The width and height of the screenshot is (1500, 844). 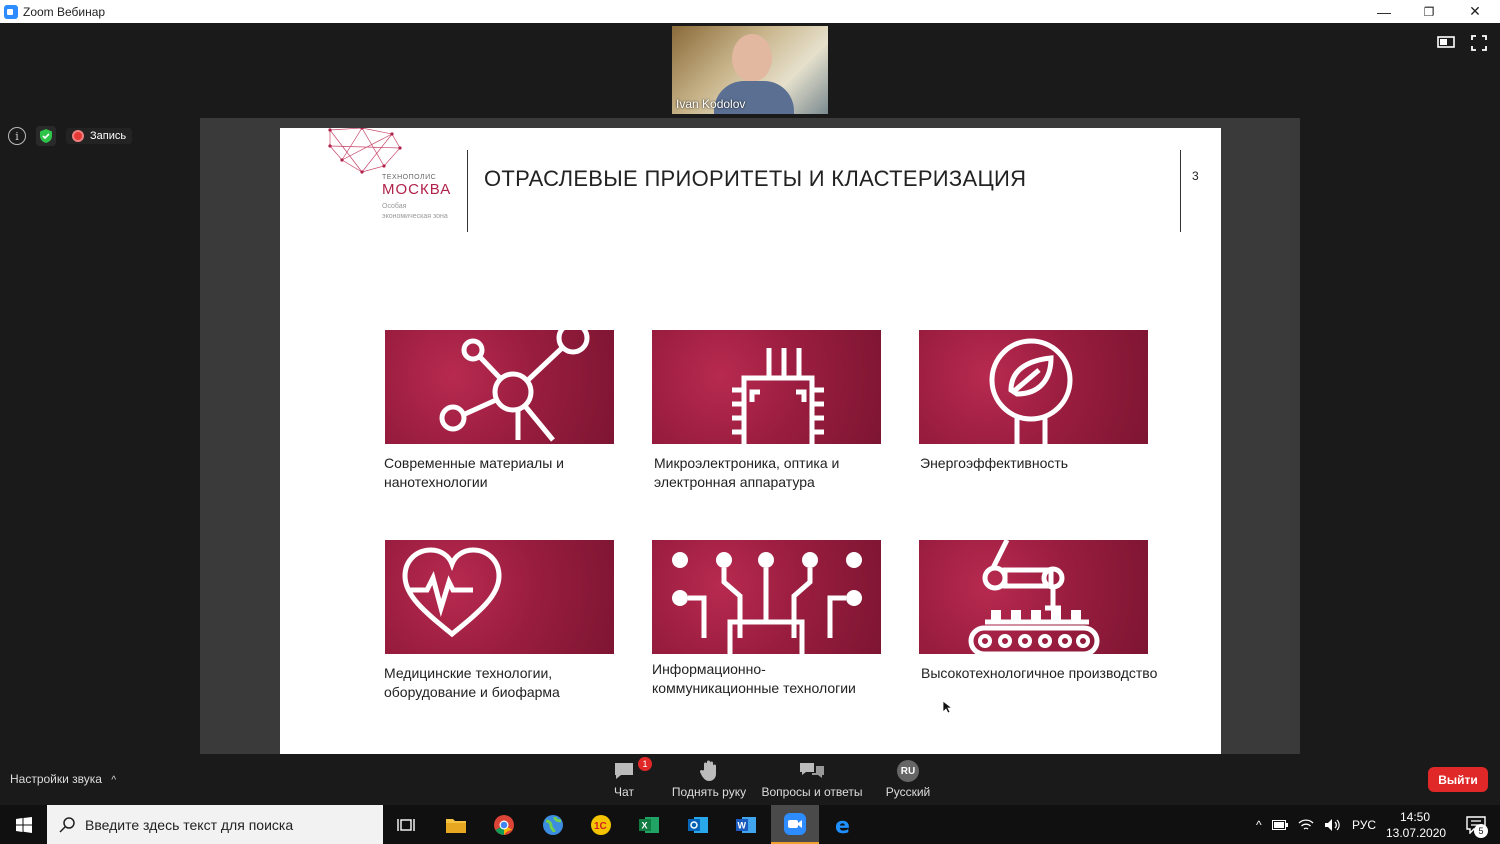 I want to click on molecule-tile, so click(x=499, y=387).